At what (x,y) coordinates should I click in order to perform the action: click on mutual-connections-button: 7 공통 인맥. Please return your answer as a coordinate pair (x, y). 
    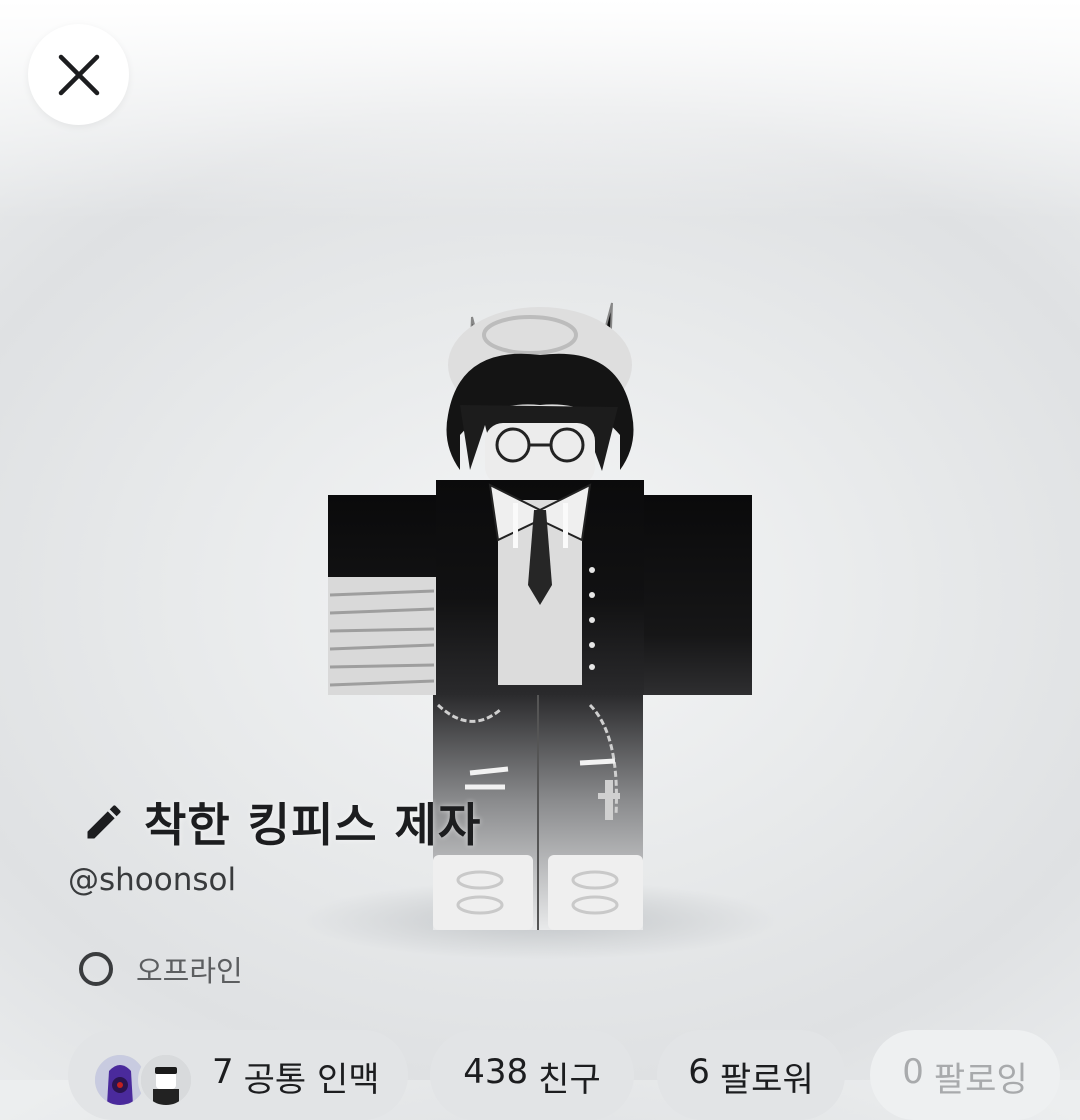
    Looking at the image, I should click on (238, 1075).